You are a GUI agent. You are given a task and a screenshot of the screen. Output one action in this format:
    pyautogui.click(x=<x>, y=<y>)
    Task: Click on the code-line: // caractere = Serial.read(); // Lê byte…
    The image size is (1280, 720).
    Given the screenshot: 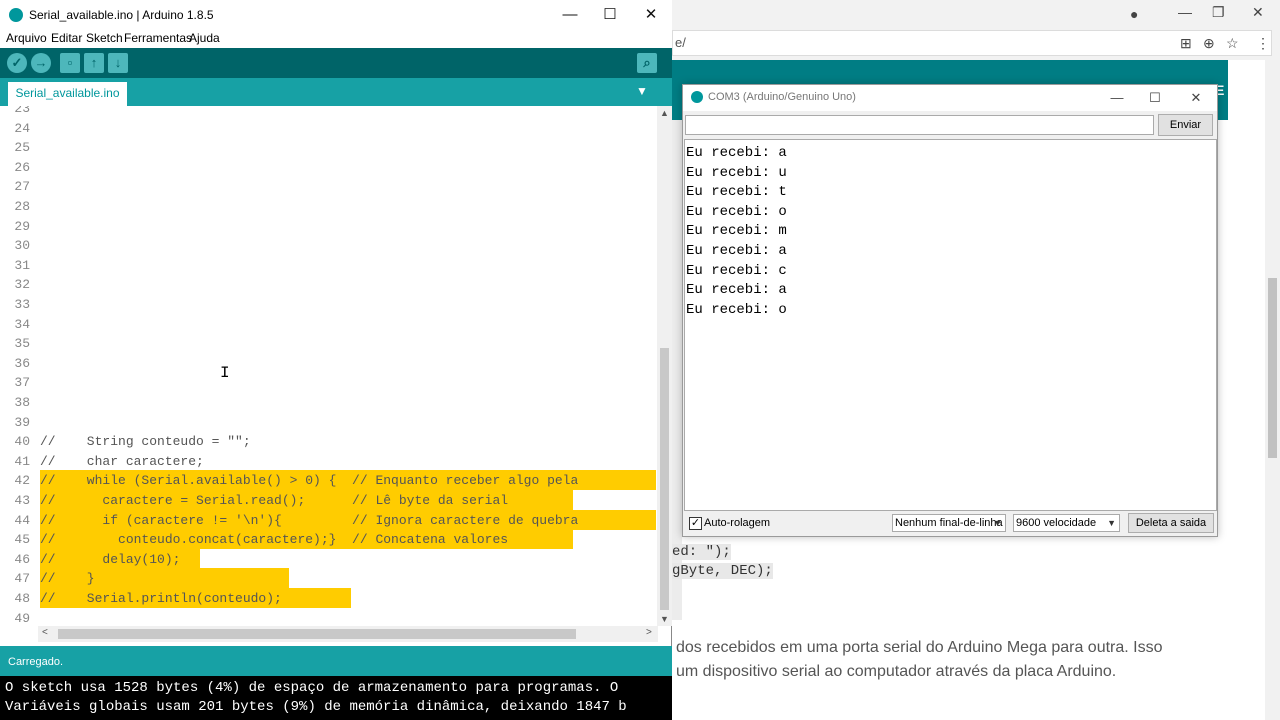 What is the action you would take?
    pyautogui.click(x=274, y=500)
    